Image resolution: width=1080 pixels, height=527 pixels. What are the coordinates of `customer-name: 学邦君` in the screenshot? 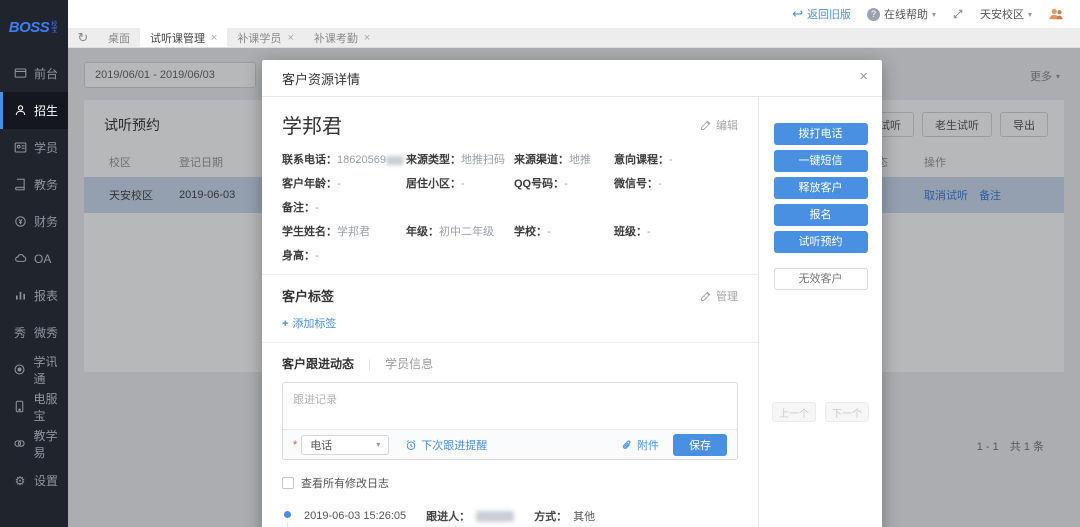 It's located at (312, 127).